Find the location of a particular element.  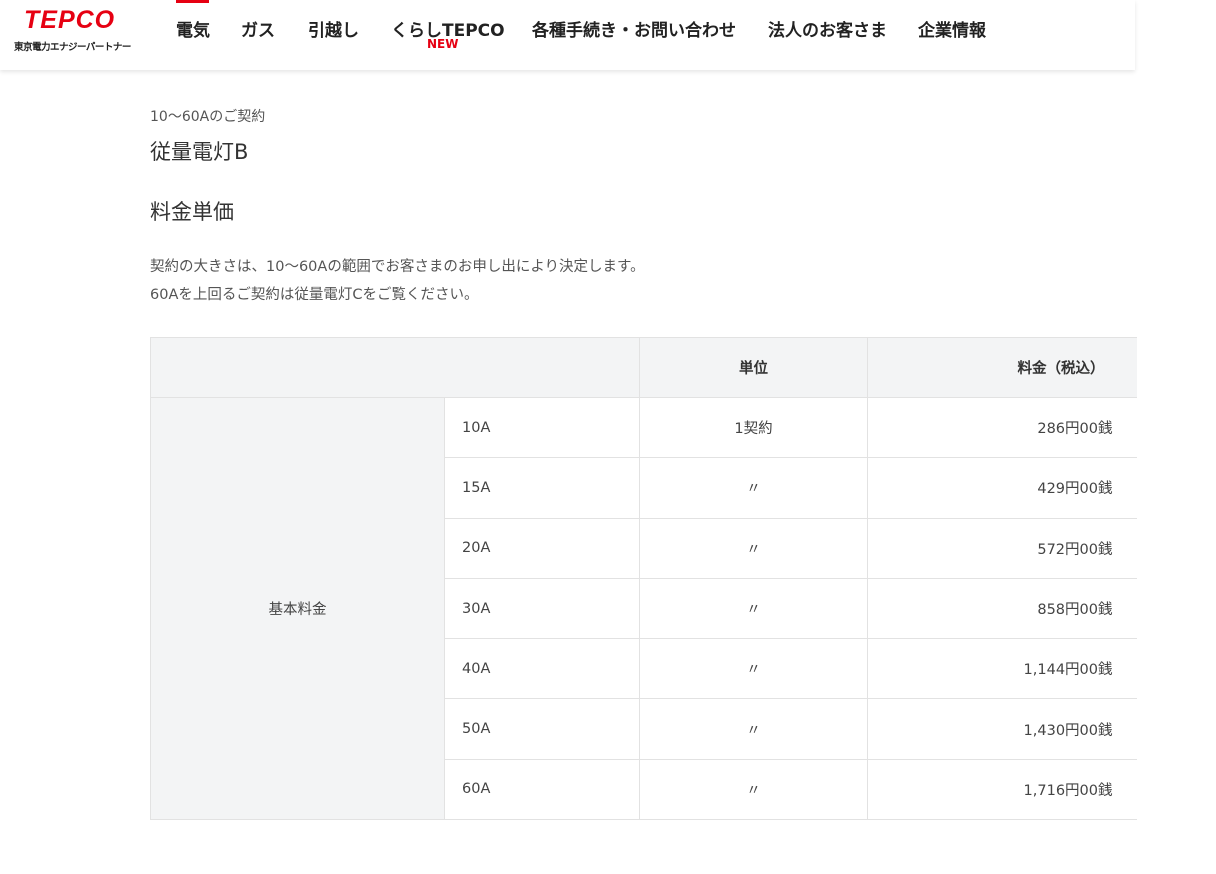

ampere-cell: 60A is located at coordinates (542, 789).